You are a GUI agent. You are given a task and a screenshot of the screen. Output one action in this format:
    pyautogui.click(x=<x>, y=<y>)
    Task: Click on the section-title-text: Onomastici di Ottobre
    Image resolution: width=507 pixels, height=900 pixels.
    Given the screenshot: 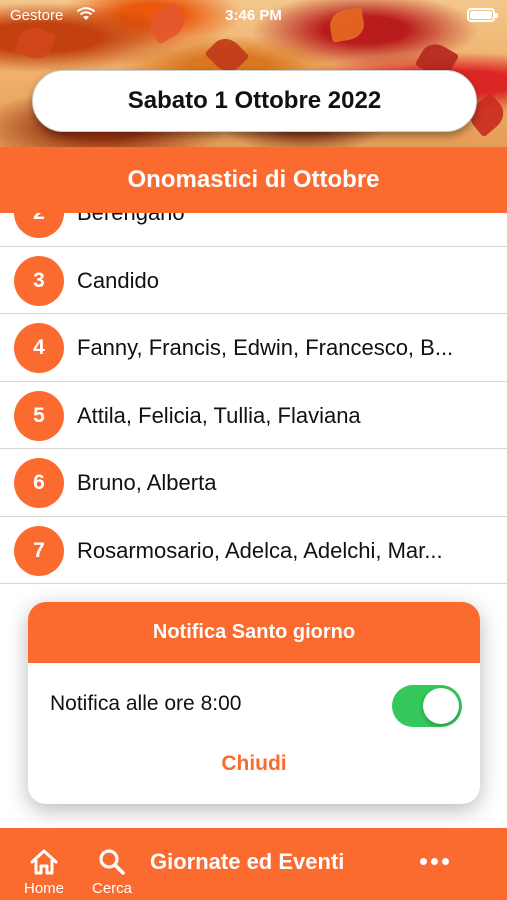 What is the action you would take?
    pyautogui.click(x=253, y=179)
    